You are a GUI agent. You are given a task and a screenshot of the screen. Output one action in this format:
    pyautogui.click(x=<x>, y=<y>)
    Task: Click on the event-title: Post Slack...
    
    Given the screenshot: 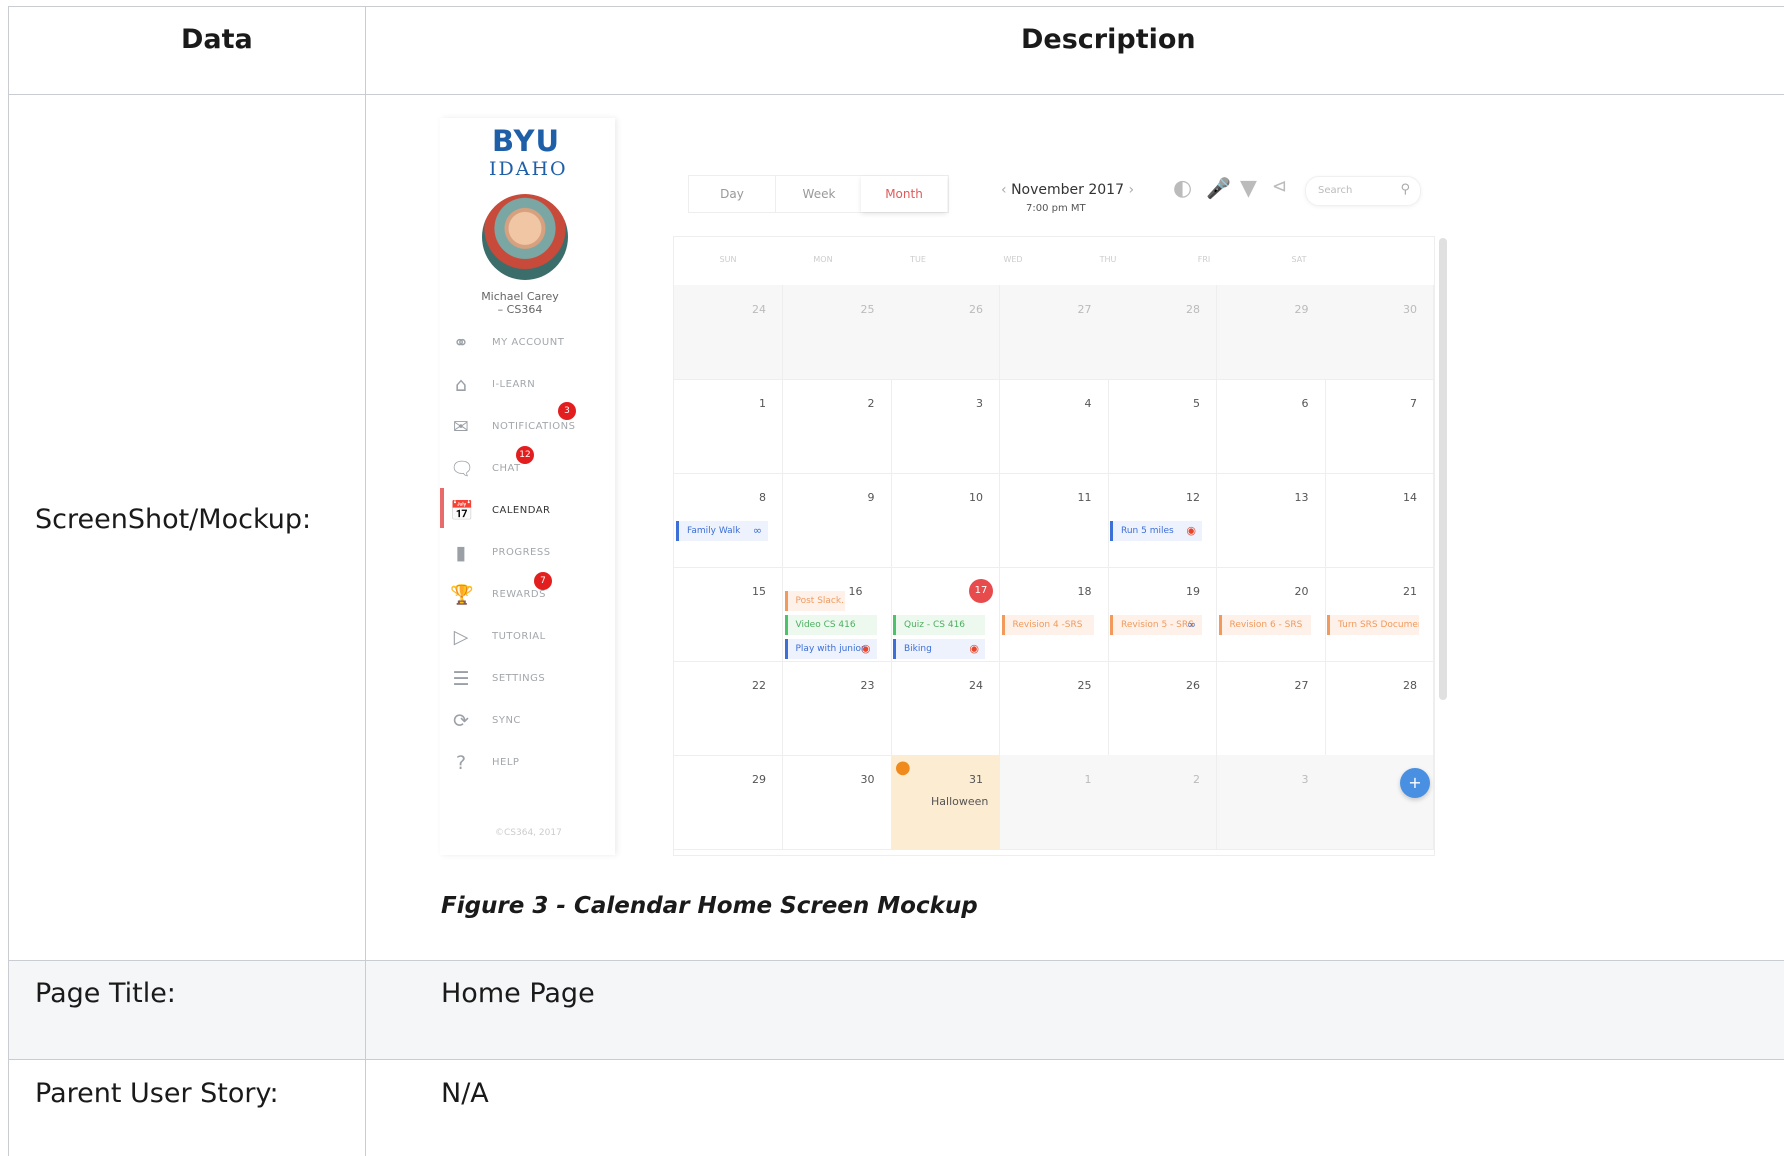 What is the action you would take?
    pyautogui.click(x=820, y=601)
    